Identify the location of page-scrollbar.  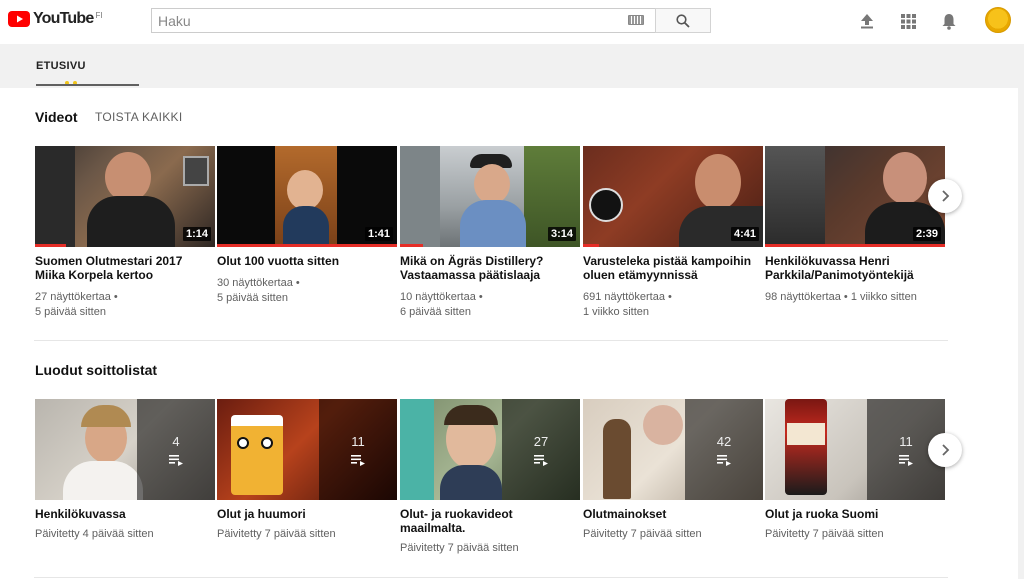
(1021, 311).